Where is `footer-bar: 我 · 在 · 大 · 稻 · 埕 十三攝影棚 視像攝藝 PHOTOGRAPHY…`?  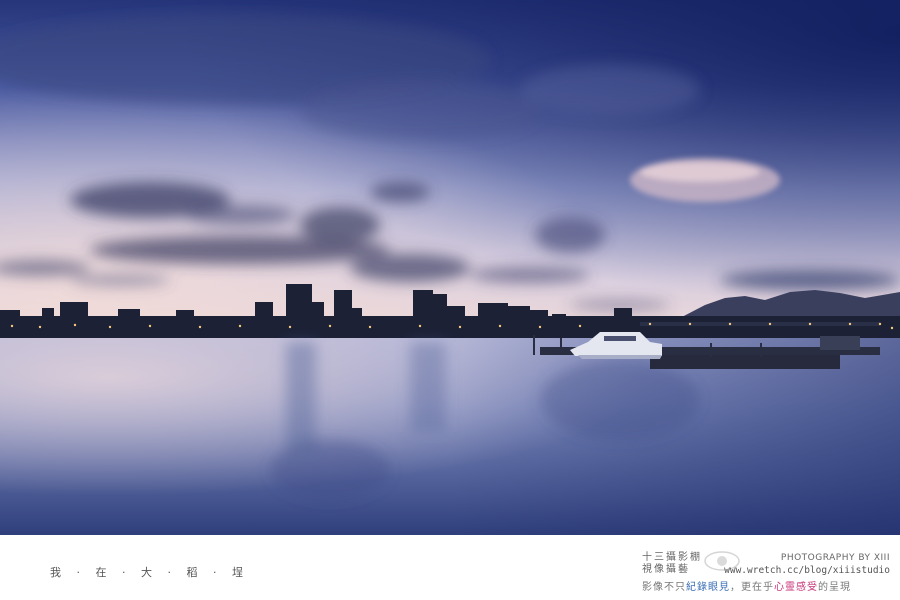
footer-bar: 我 · 在 · 大 · 稻 · 埕 十三攝影棚 視像攝藝 PHOTOGRAPHY… is located at coordinates (450, 567).